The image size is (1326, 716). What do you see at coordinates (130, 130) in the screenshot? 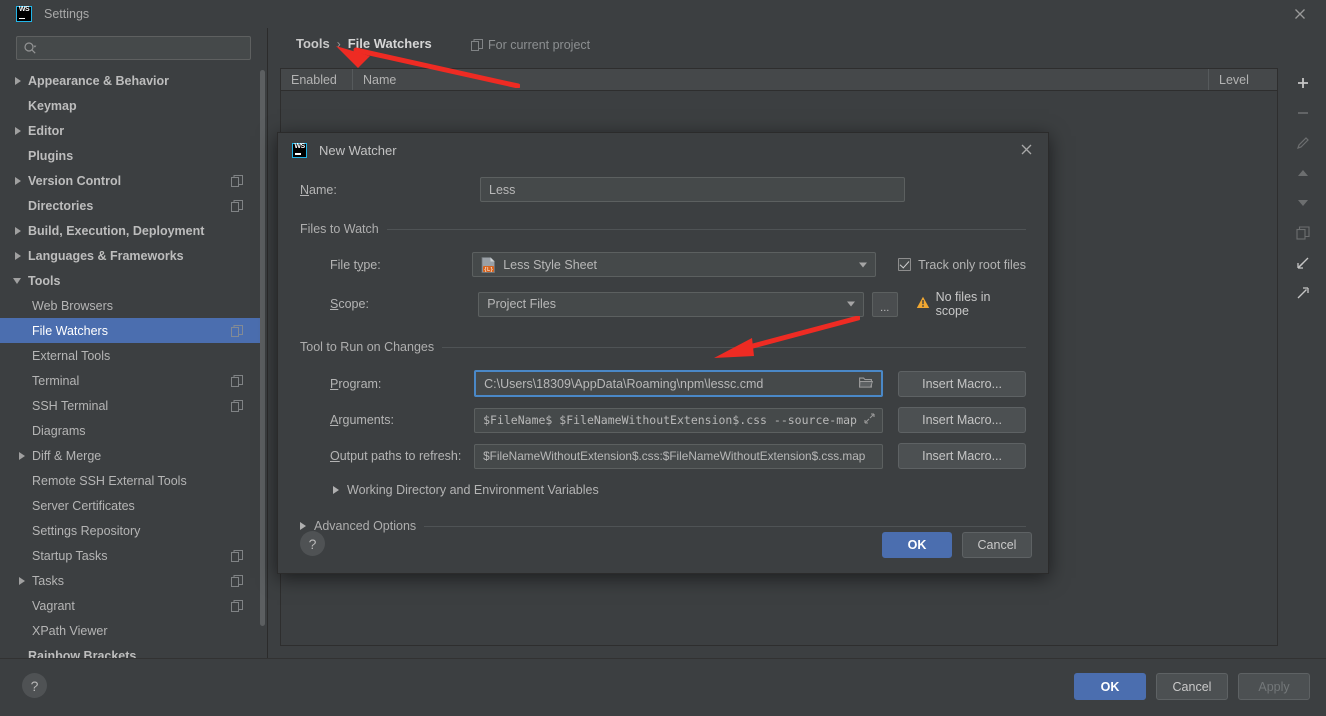
I see `sidebar-item-editor: Editor` at bounding box center [130, 130].